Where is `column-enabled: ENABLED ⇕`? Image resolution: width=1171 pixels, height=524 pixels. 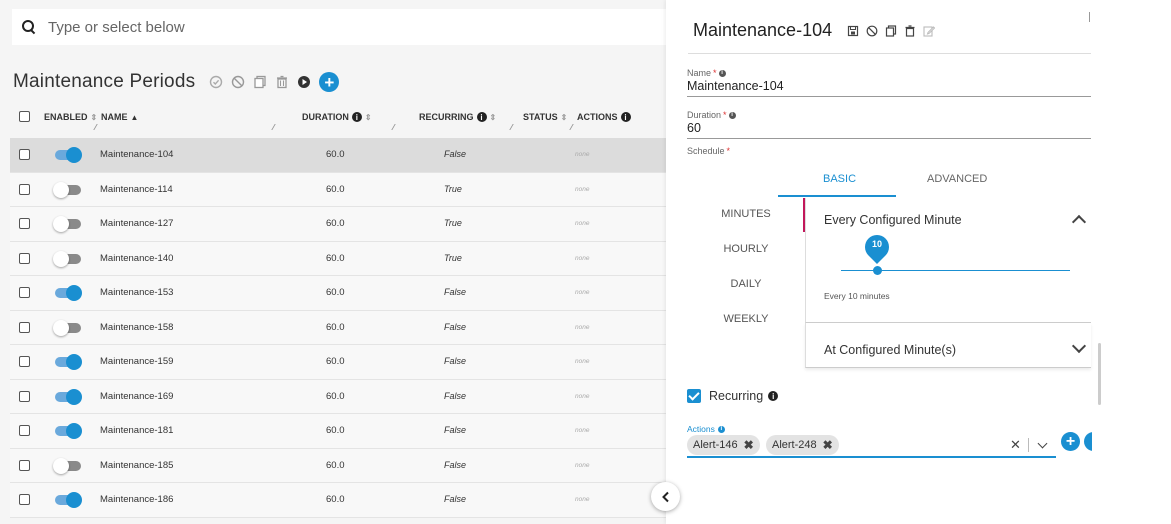
column-enabled: ENABLED ⇕ is located at coordinates (70, 117).